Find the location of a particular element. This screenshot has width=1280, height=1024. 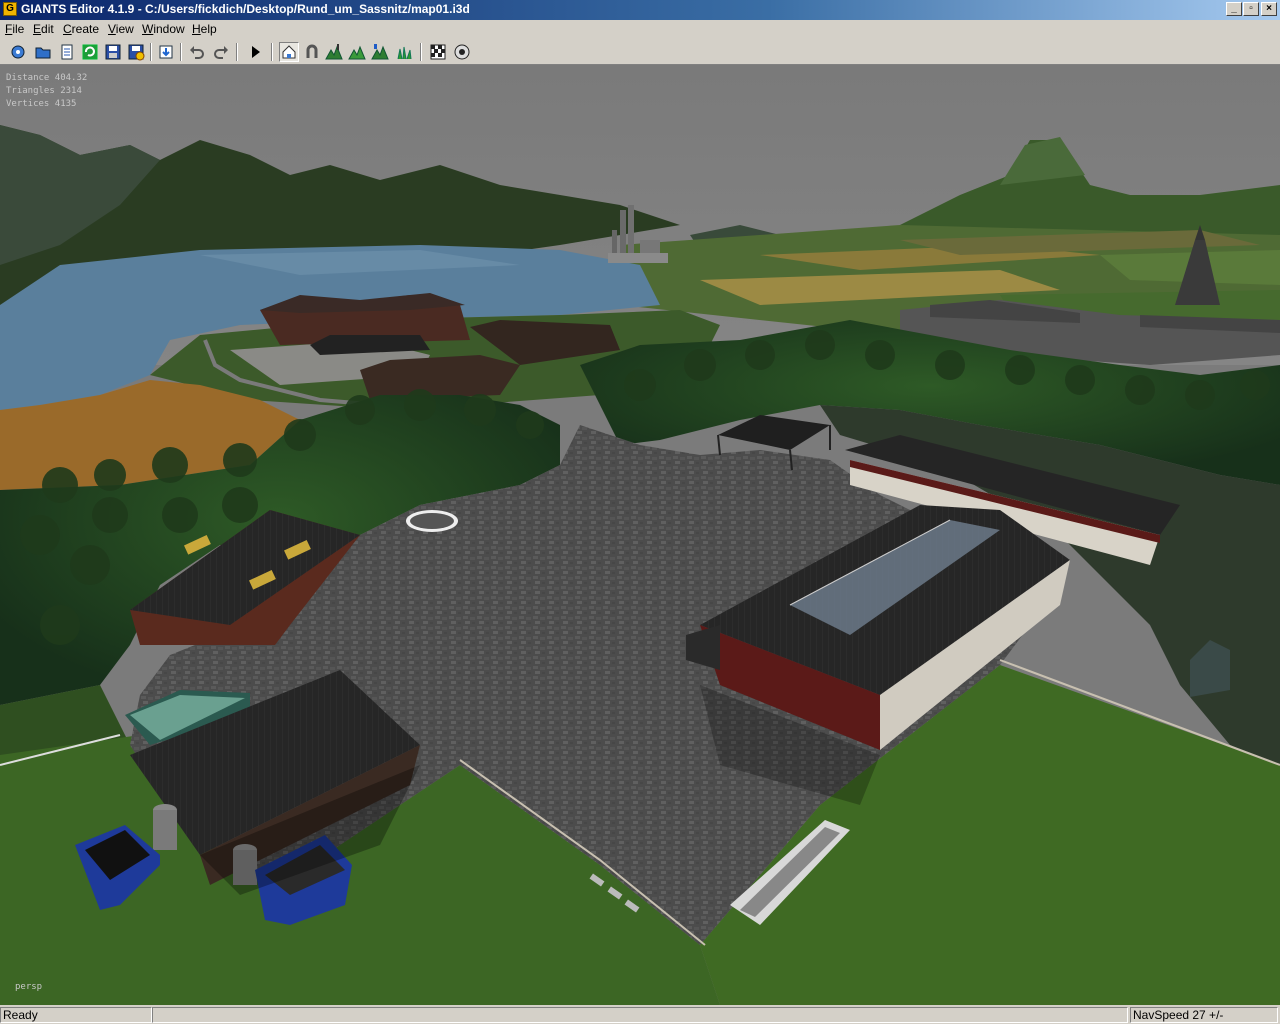

nav-speed: NavSpeed 27 +/- is located at coordinates (1204, 1015).